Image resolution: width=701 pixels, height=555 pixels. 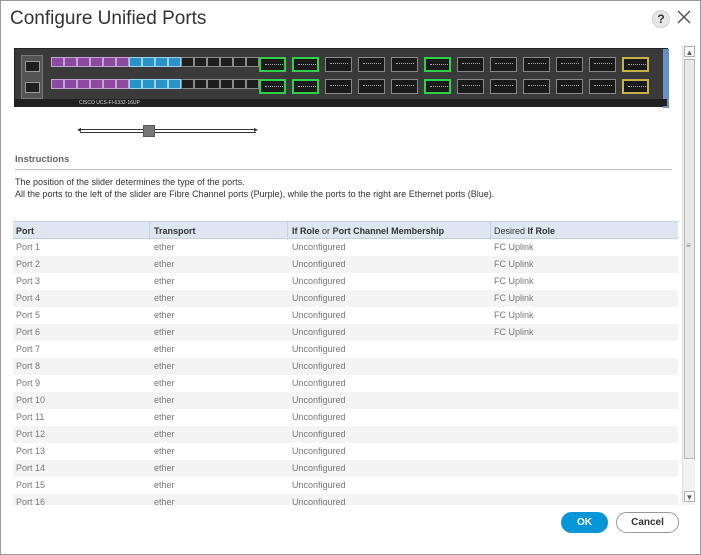 I want to click on table-row: Port 7 ether Unconfigured, so click(x=345, y=349).